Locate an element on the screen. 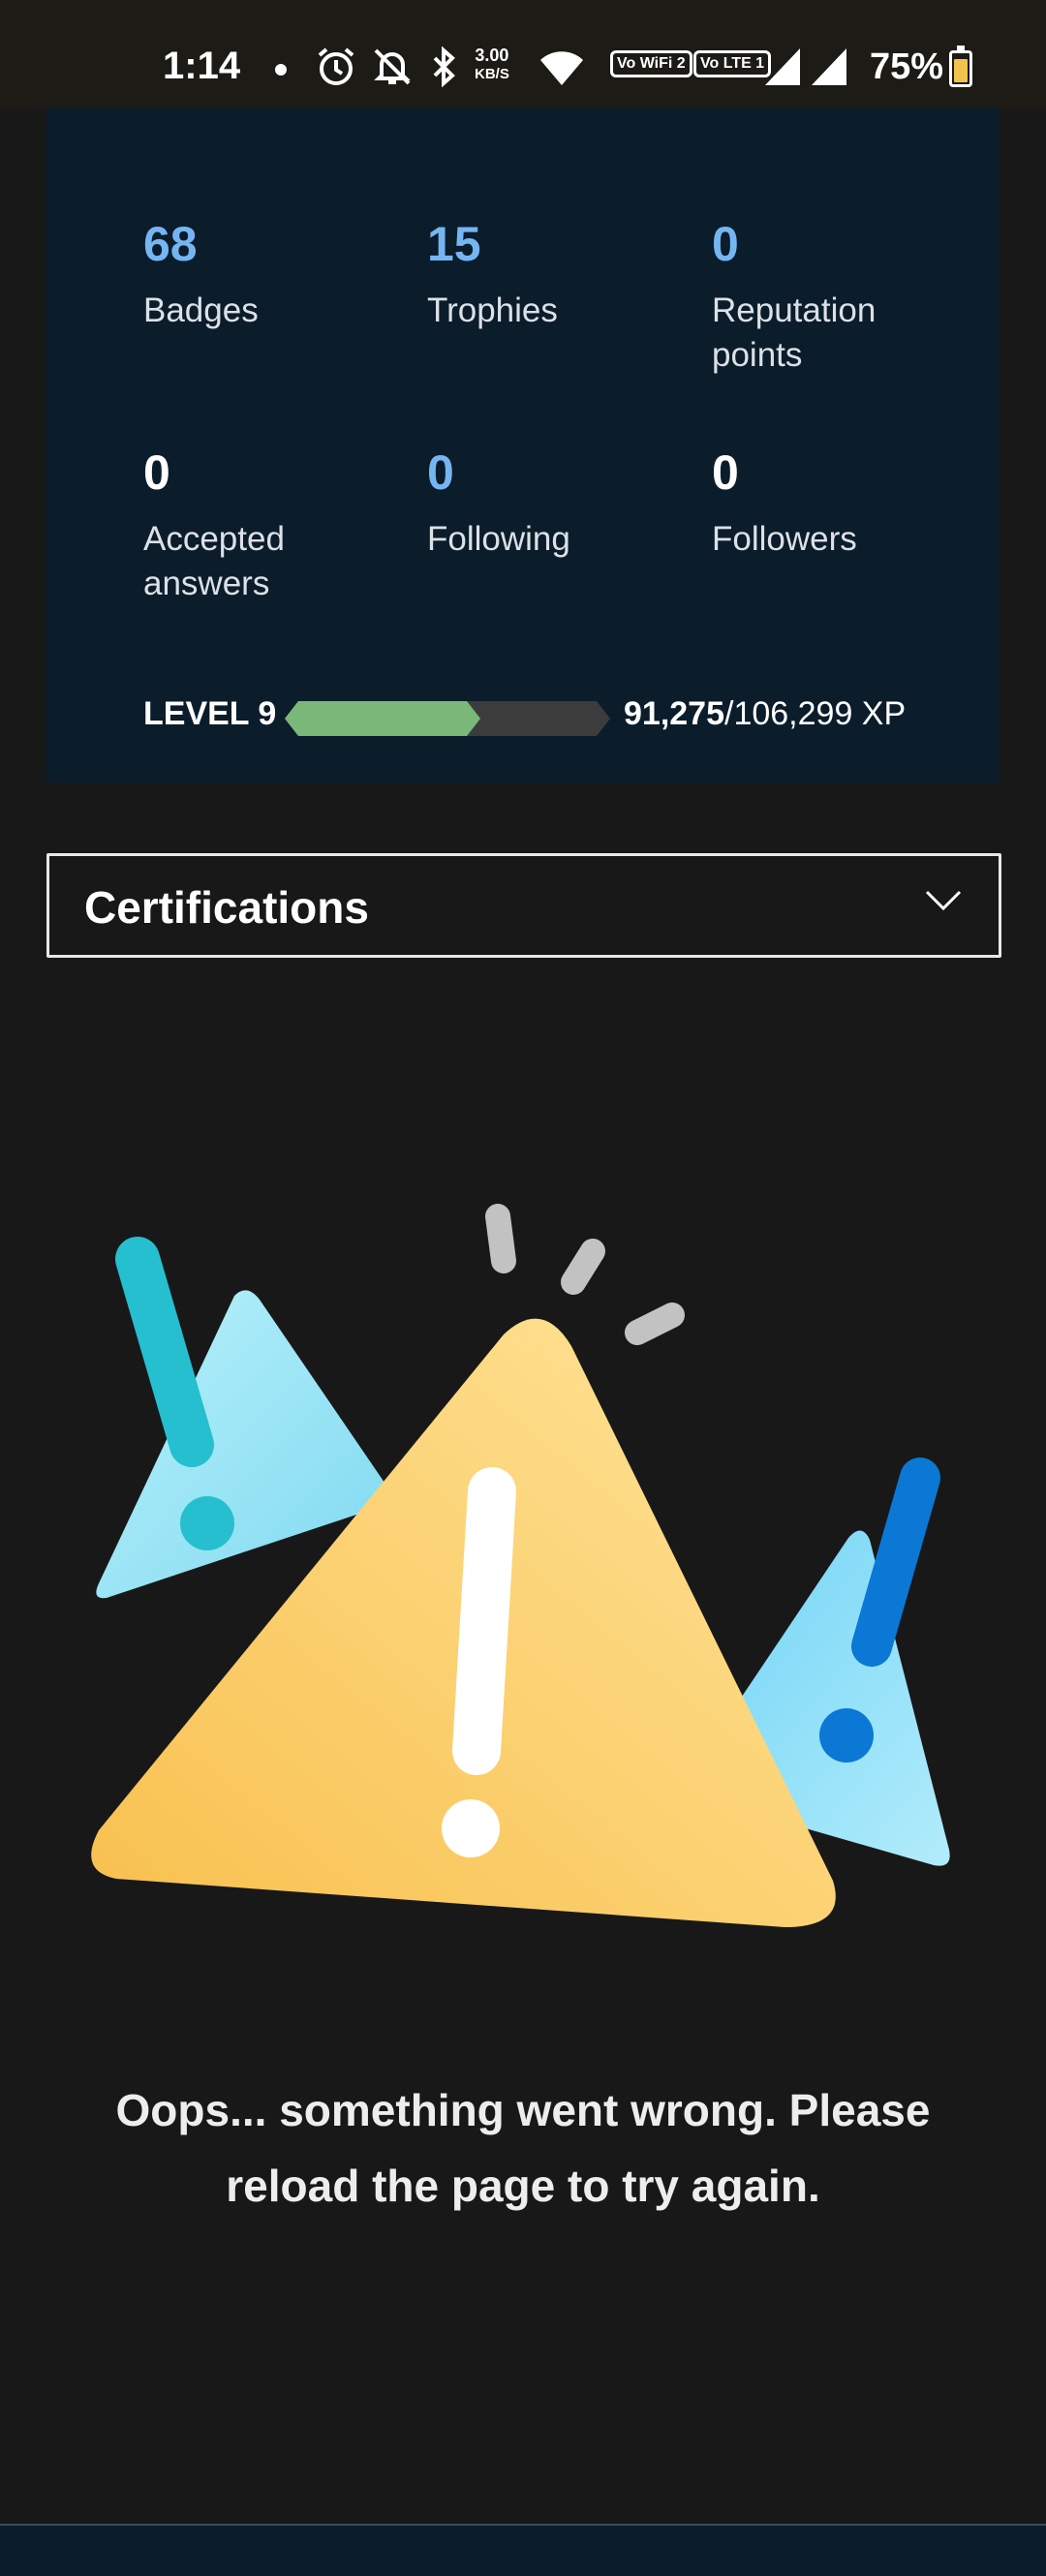 The width and height of the screenshot is (1046, 2576). stat-reputation: 0 Reputation points is located at coordinates (828, 296).